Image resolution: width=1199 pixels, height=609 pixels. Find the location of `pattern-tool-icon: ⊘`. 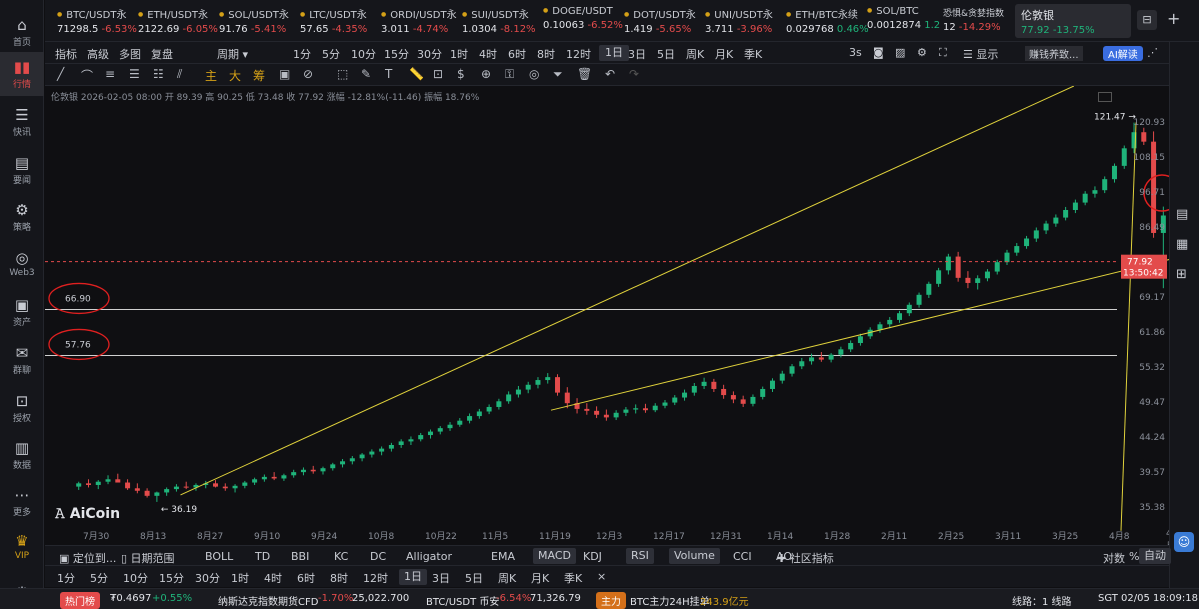

pattern-tool-icon: ⊘ is located at coordinates (308, 74).